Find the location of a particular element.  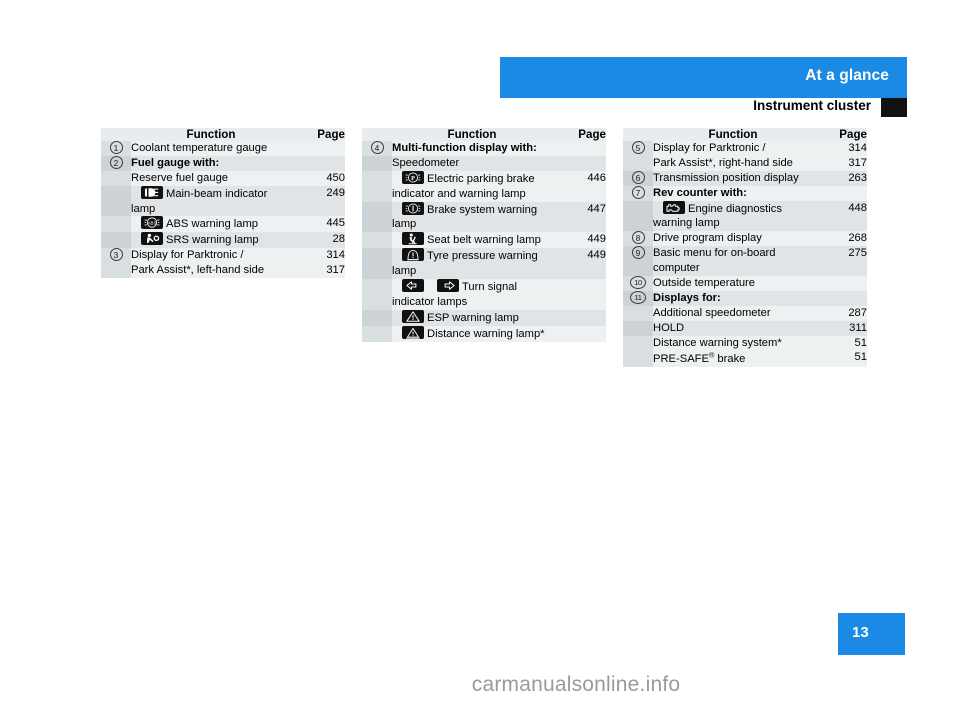

table-row: Speedometer is located at coordinates (484, 163).